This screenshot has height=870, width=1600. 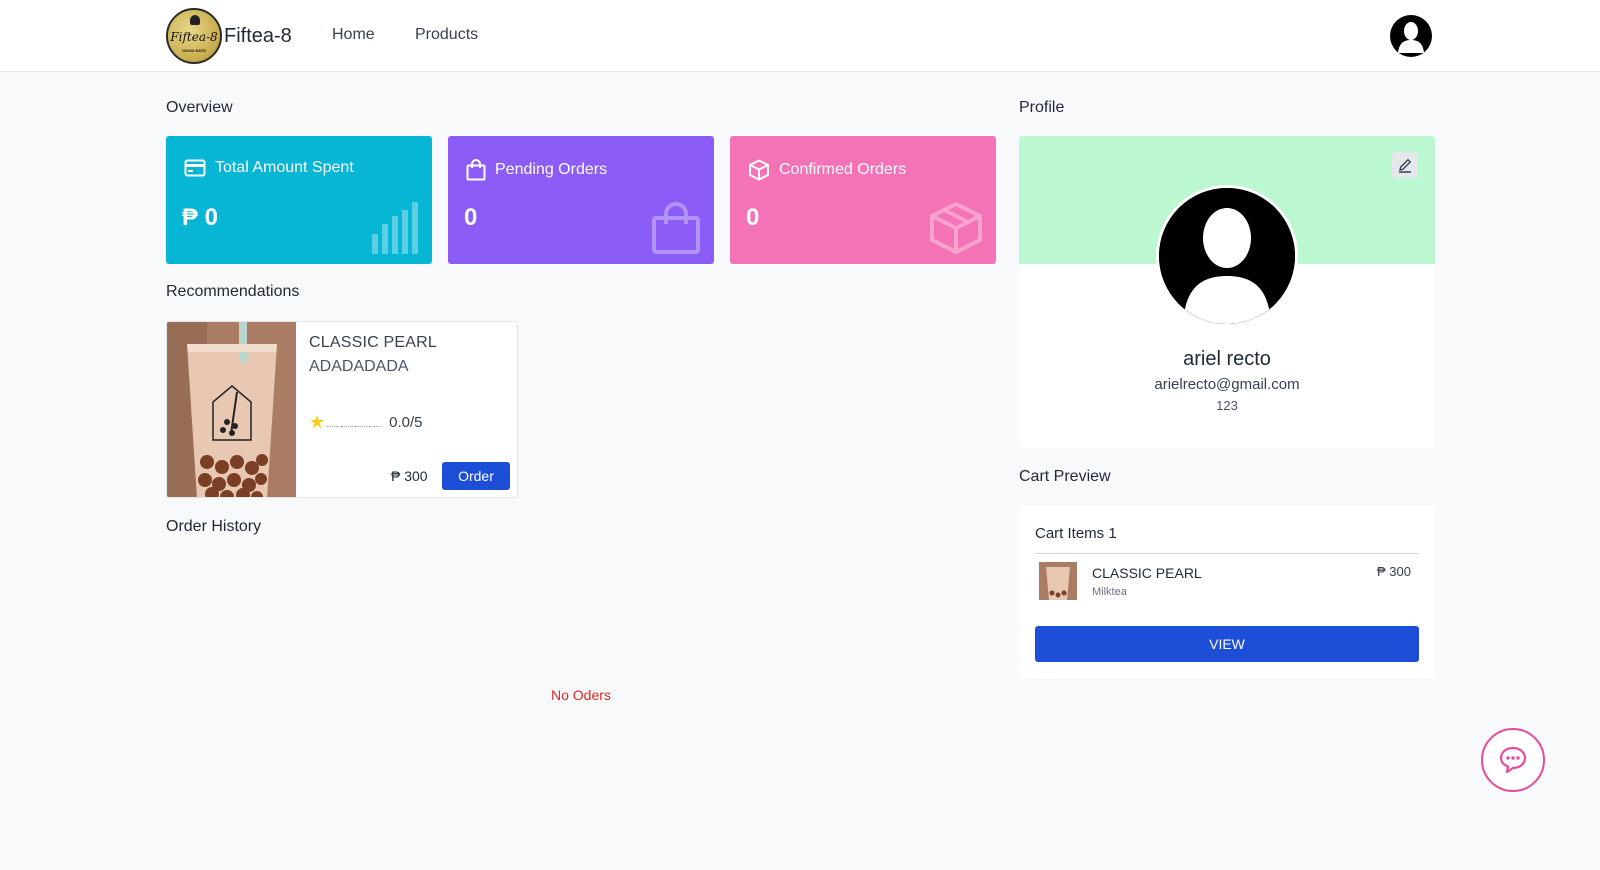 What do you see at coordinates (446, 35) in the screenshot?
I see `nav-link-products: Products` at bounding box center [446, 35].